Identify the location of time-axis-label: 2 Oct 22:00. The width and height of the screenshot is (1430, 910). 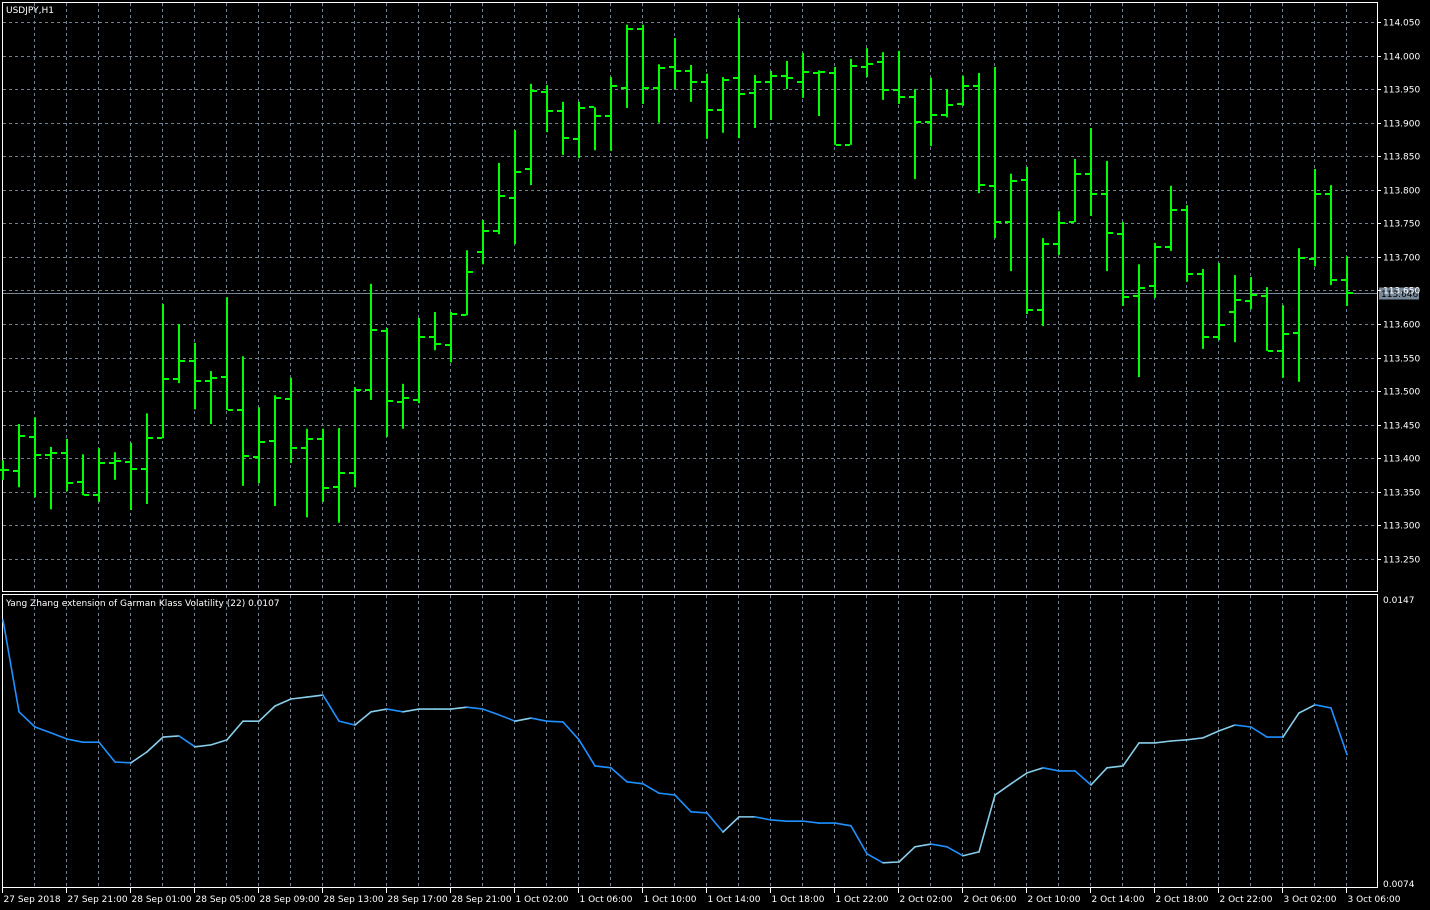
(1246, 900).